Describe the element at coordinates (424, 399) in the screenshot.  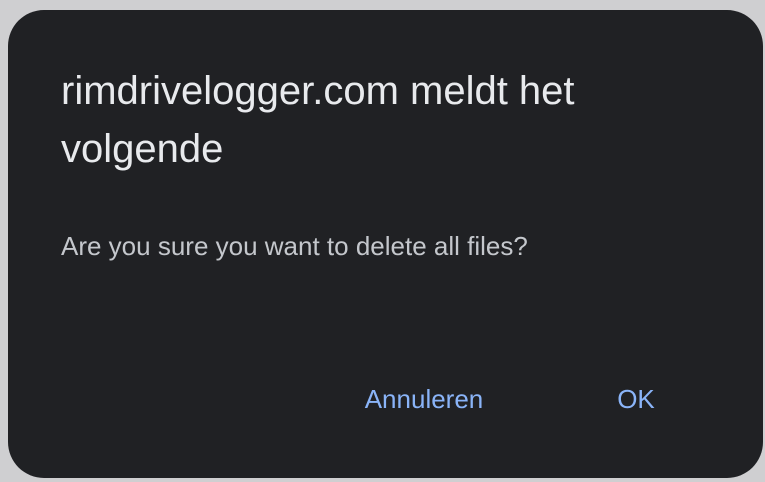
I see `cancel-button: Annuleren` at that location.